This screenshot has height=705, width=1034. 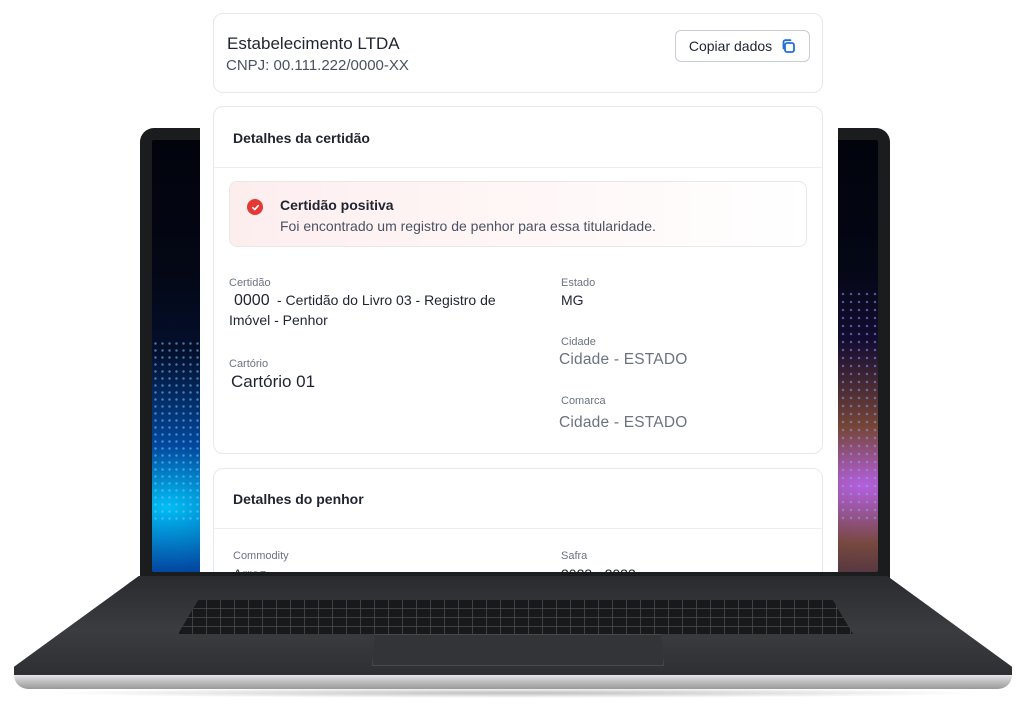 What do you see at coordinates (578, 342) in the screenshot?
I see `cidade-label: Cidade` at bounding box center [578, 342].